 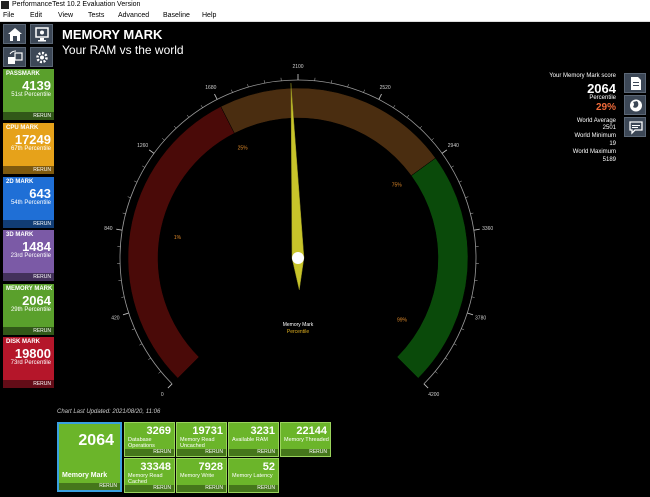 I want to click on gauge-tick-label: 2940, so click(x=453, y=146).